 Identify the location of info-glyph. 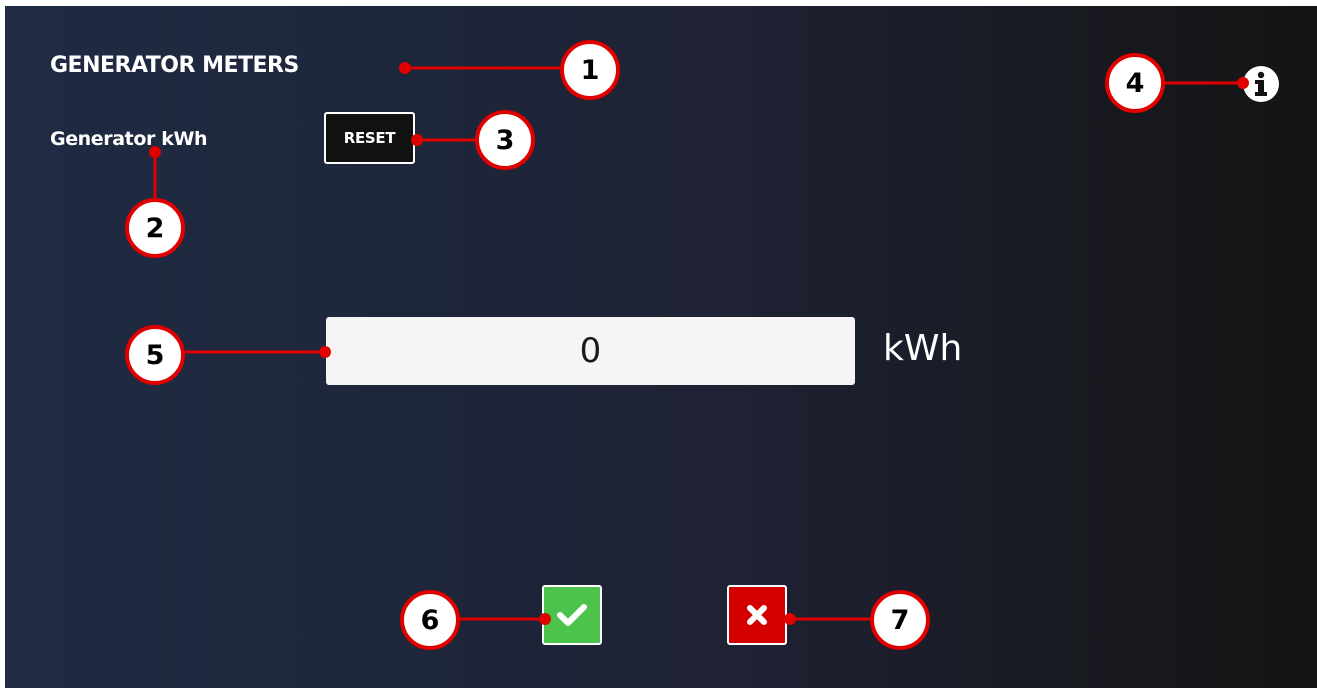
(1261, 83).